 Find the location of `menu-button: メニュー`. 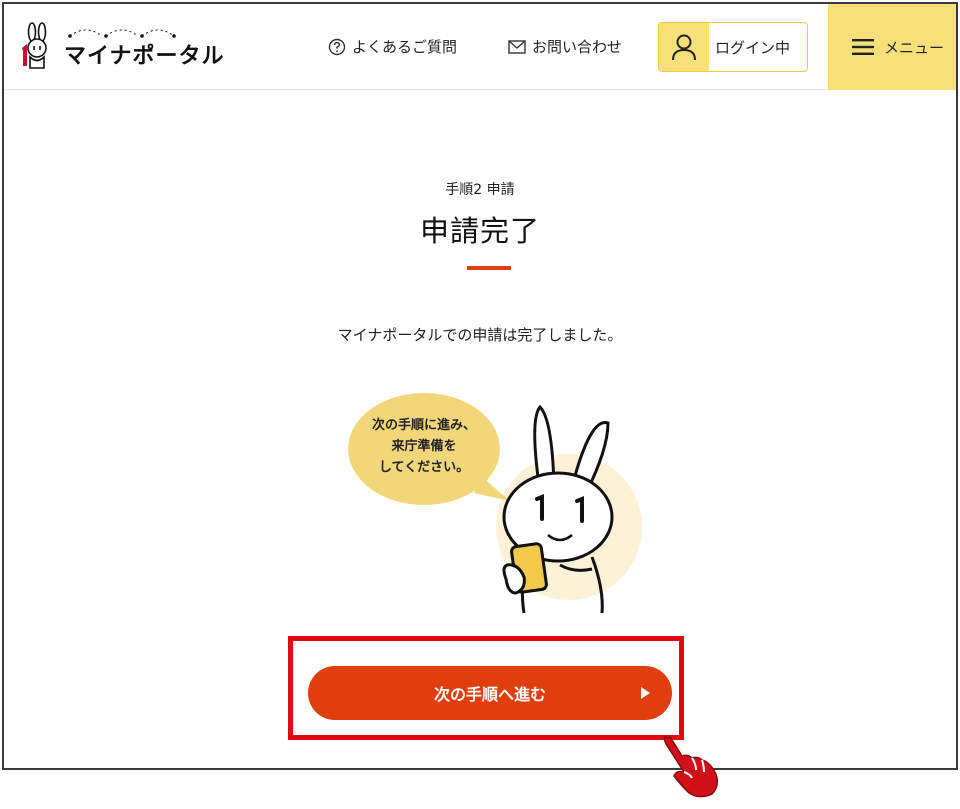

menu-button: メニュー is located at coordinates (892, 47).